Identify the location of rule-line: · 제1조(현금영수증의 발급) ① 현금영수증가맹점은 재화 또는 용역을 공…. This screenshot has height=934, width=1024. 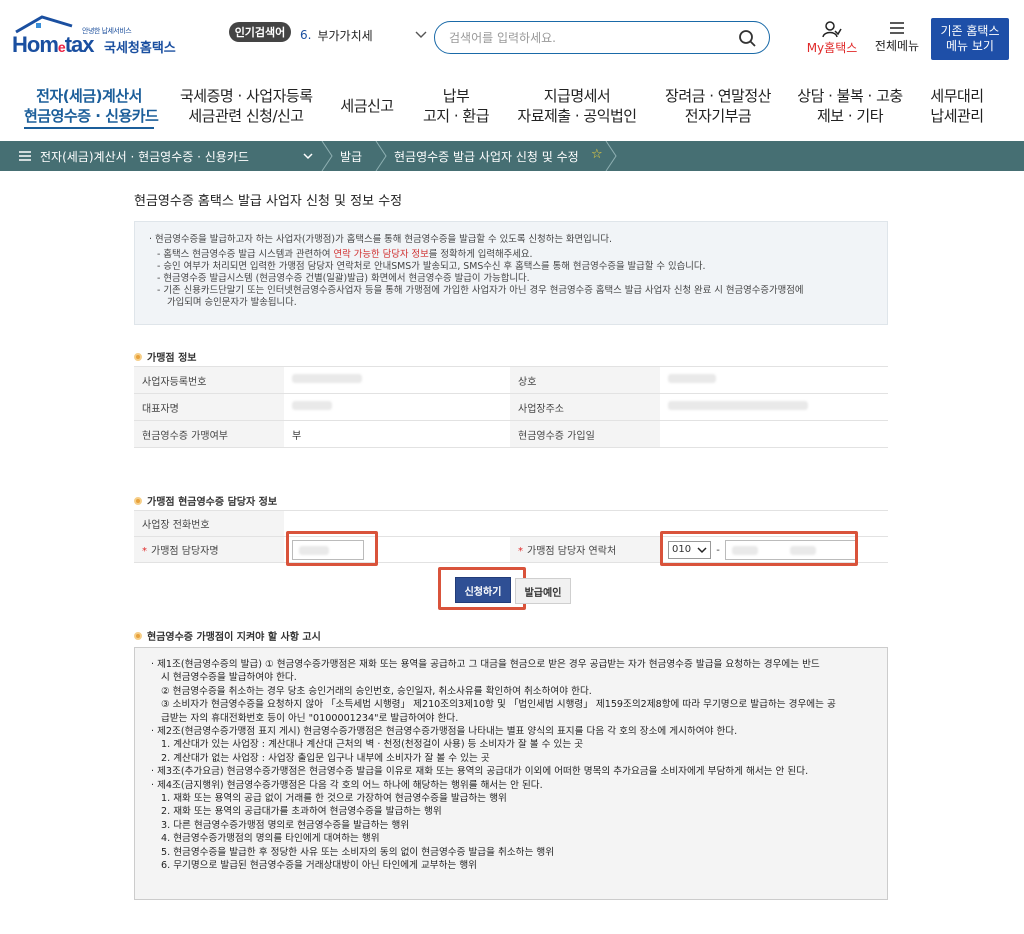
(485, 664).